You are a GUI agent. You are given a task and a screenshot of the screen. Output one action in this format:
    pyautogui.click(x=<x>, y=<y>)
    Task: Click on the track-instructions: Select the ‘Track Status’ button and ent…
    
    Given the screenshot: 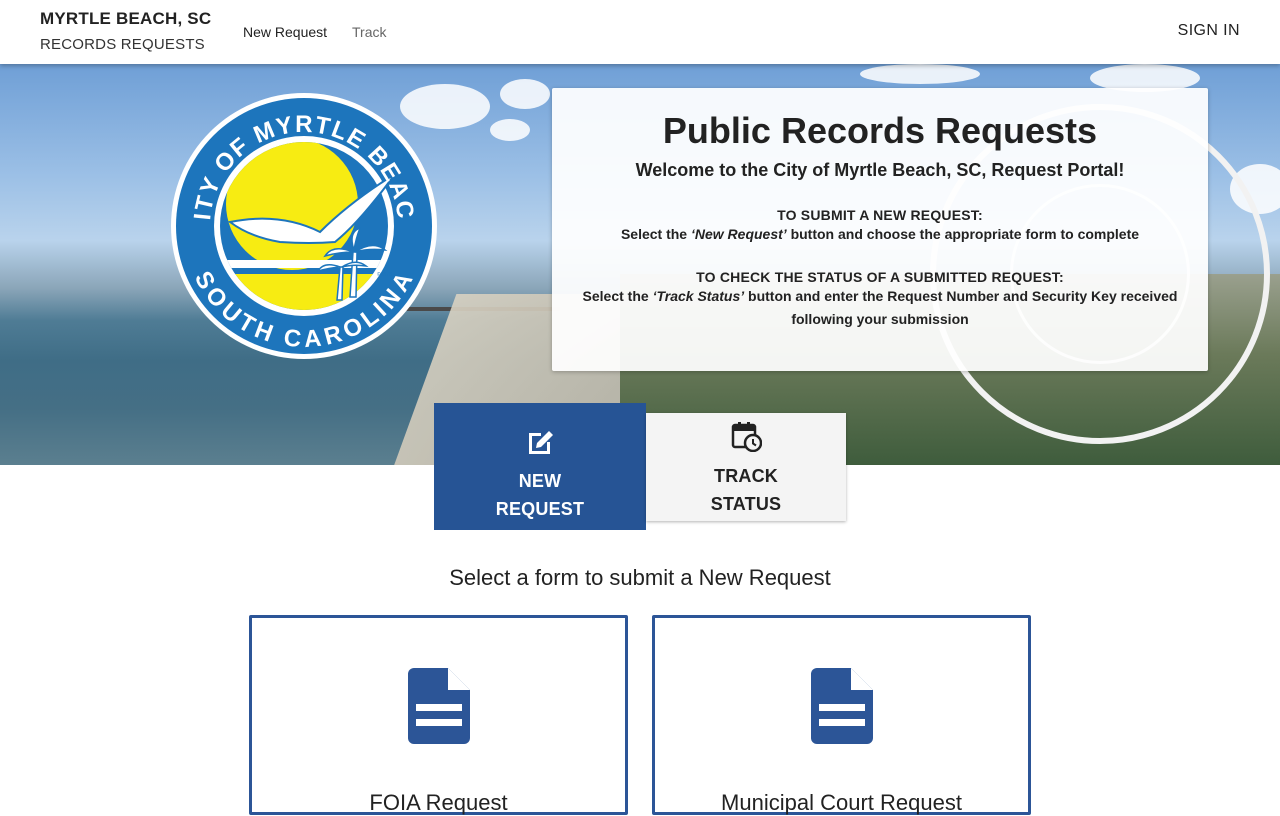 What is the action you would take?
    pyautogui.click(x=880, y=307)
    